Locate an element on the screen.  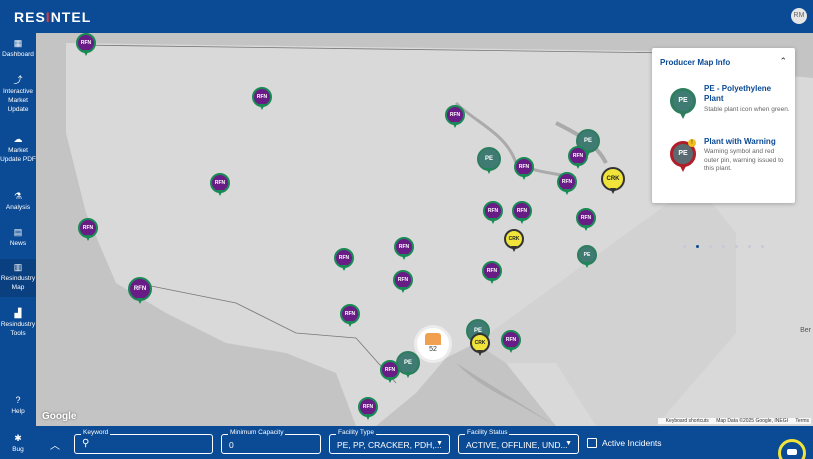
top-bar: RESINTEL RM is located at coordinates (406, 16).